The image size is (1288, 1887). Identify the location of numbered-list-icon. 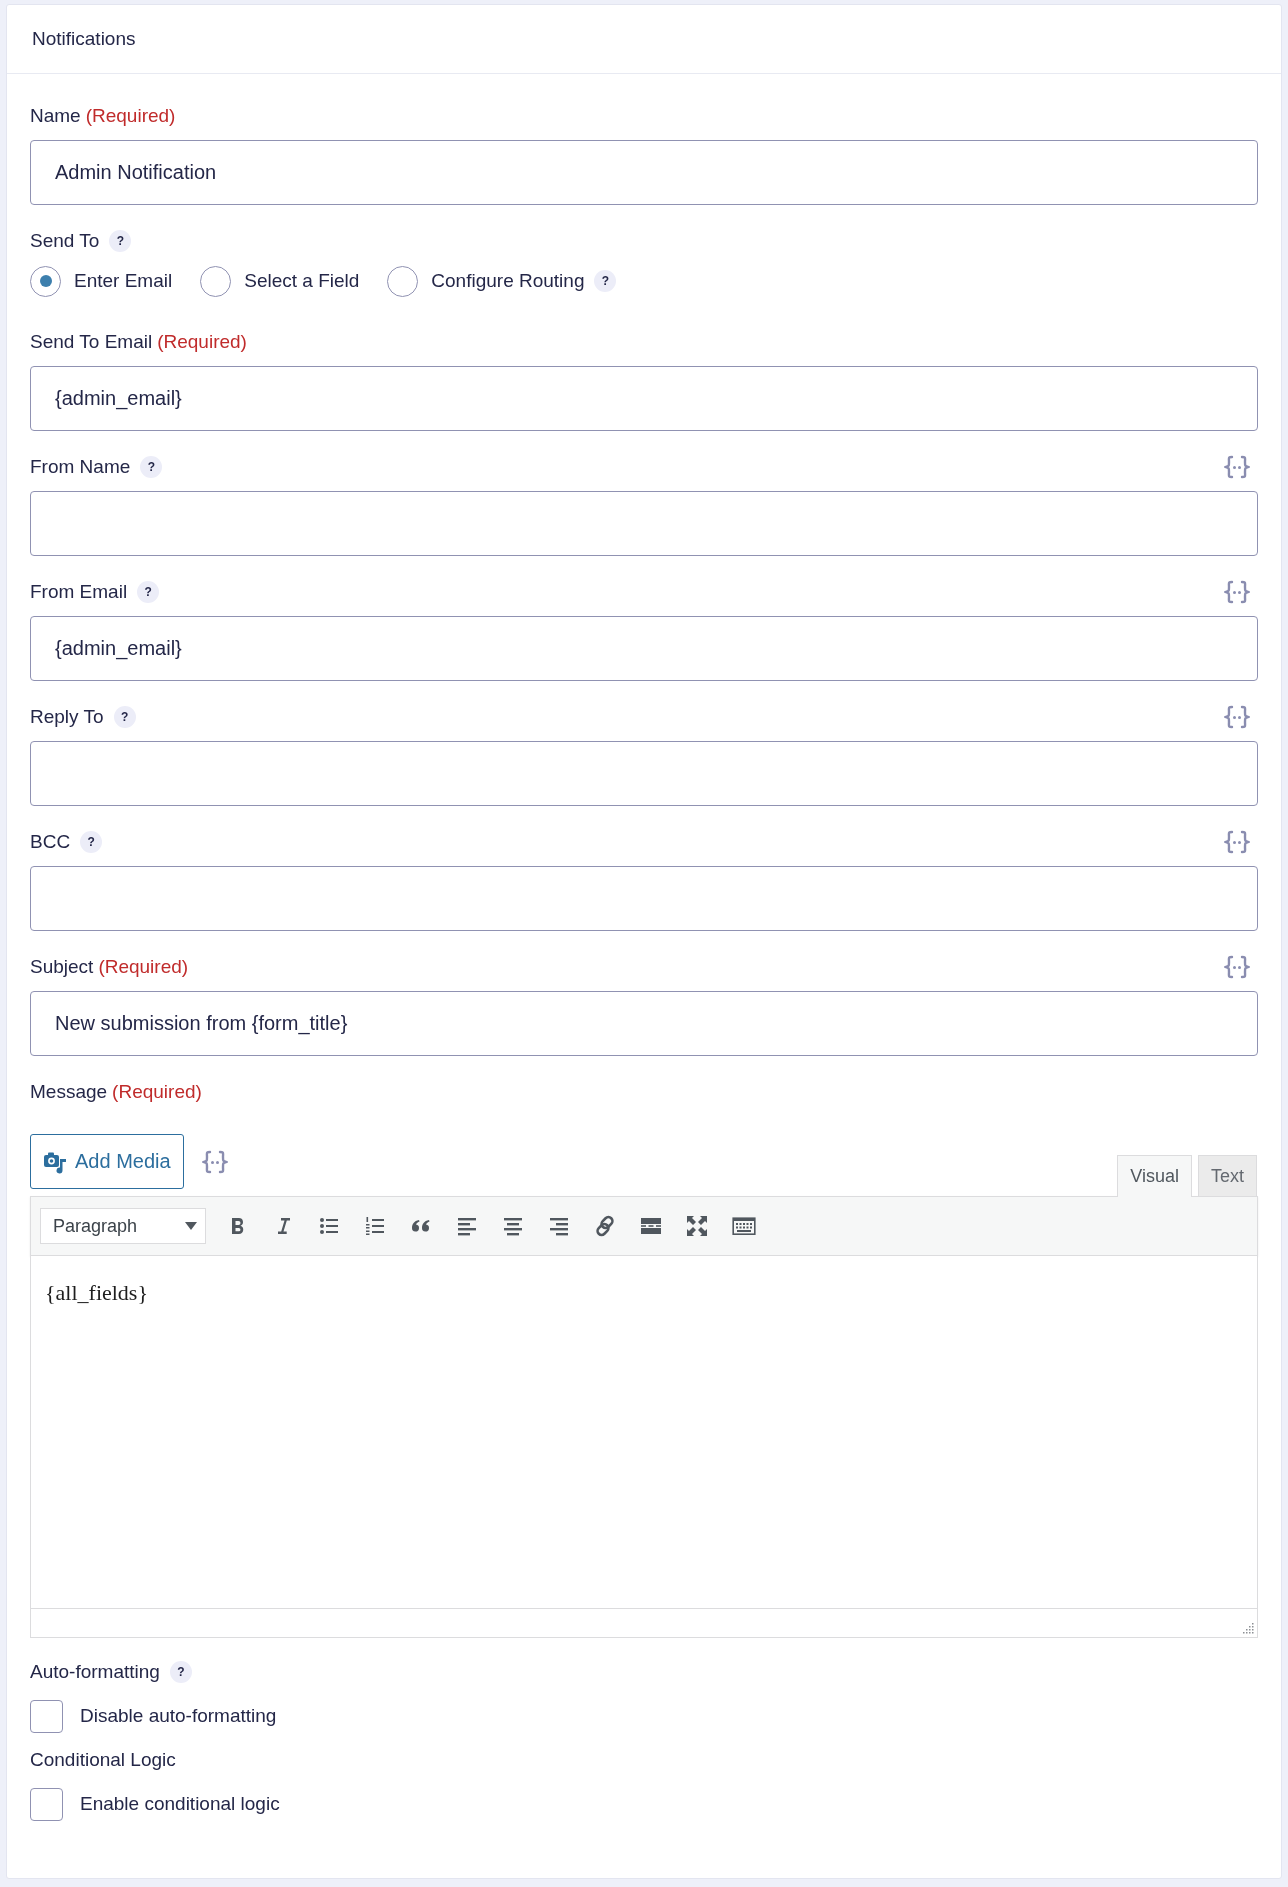
(375, 1226).